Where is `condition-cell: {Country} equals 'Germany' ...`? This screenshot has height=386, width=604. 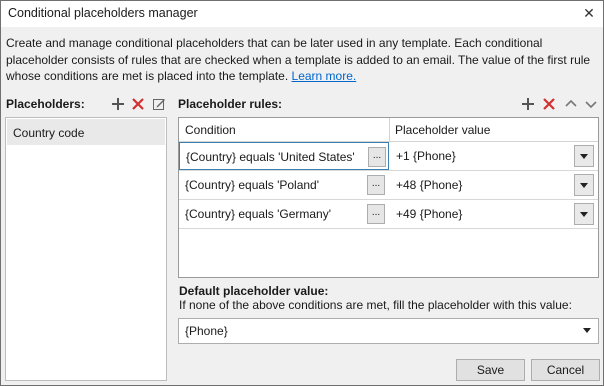 condition-cell: {Country} equals 'Germany' ... is located at coordinates (284, 214).